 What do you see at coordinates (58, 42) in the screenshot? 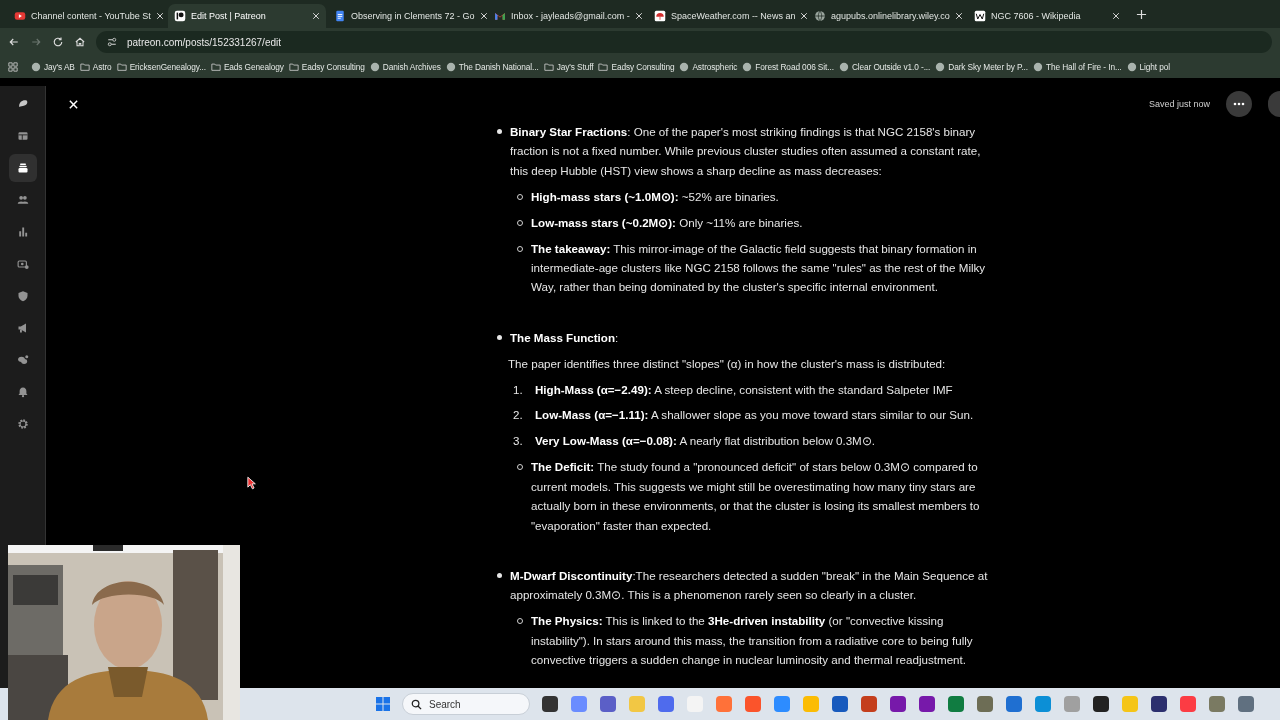
I see `reload-icon` at bounding box center [58, 42].